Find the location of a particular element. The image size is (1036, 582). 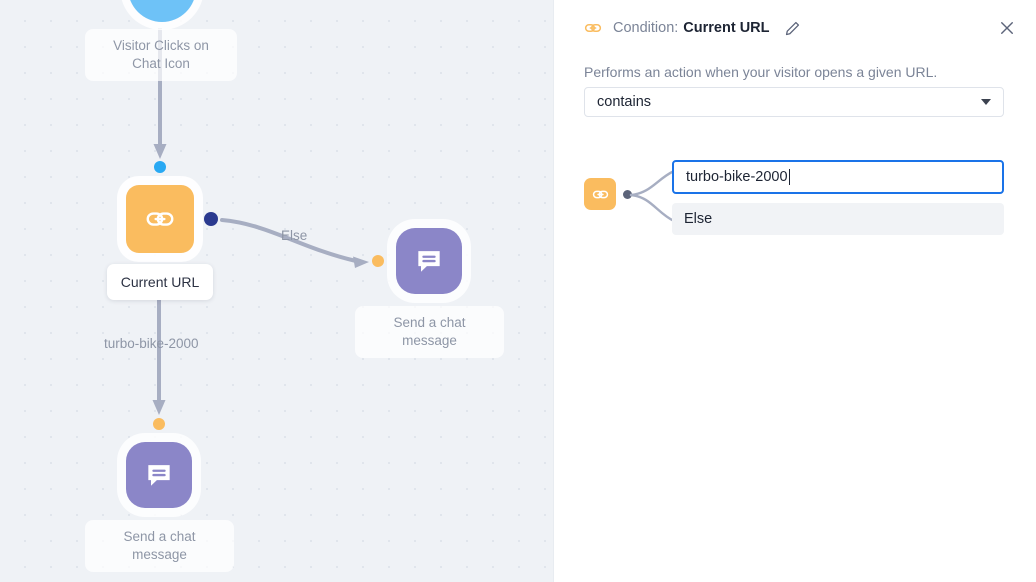

branch-group: turbo-bike-2000 Else is located at coordinates (794, 195).